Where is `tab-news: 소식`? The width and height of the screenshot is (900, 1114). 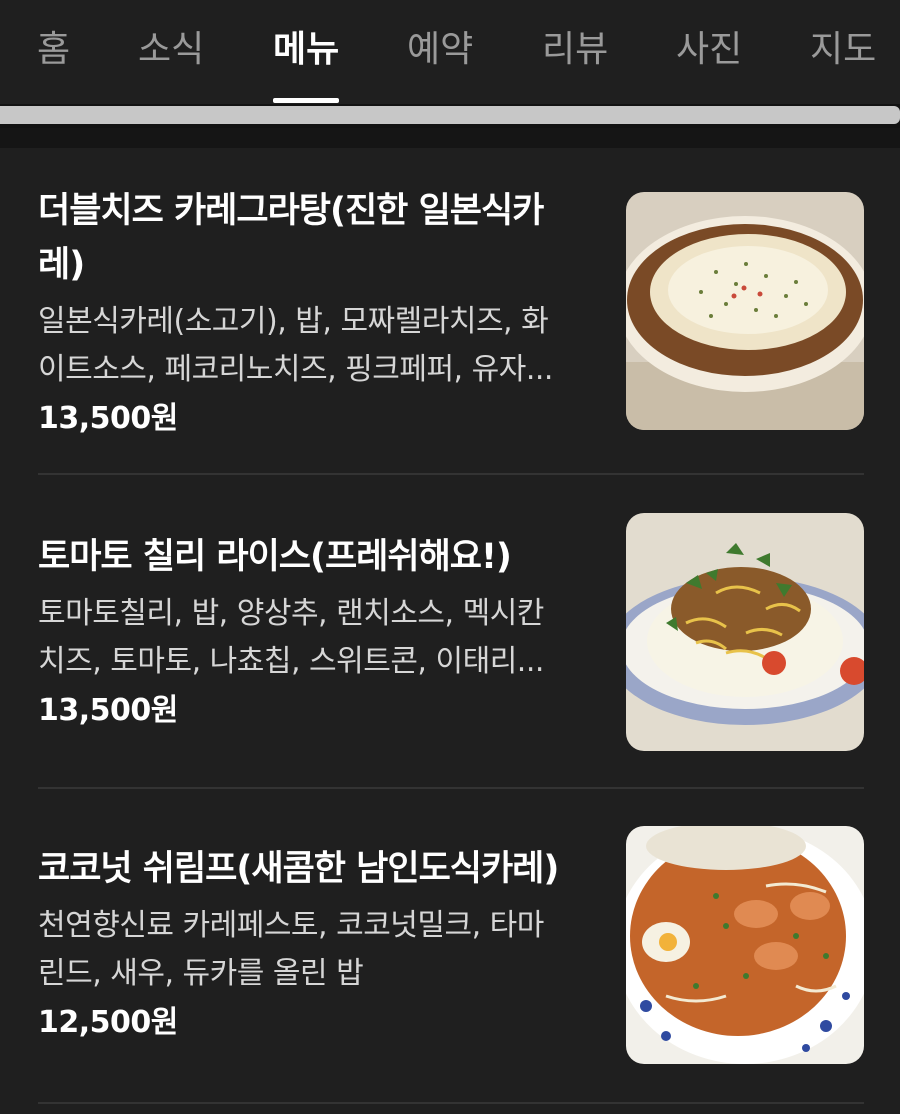 tab-news: 소식 is located at coordinates (171, 50).